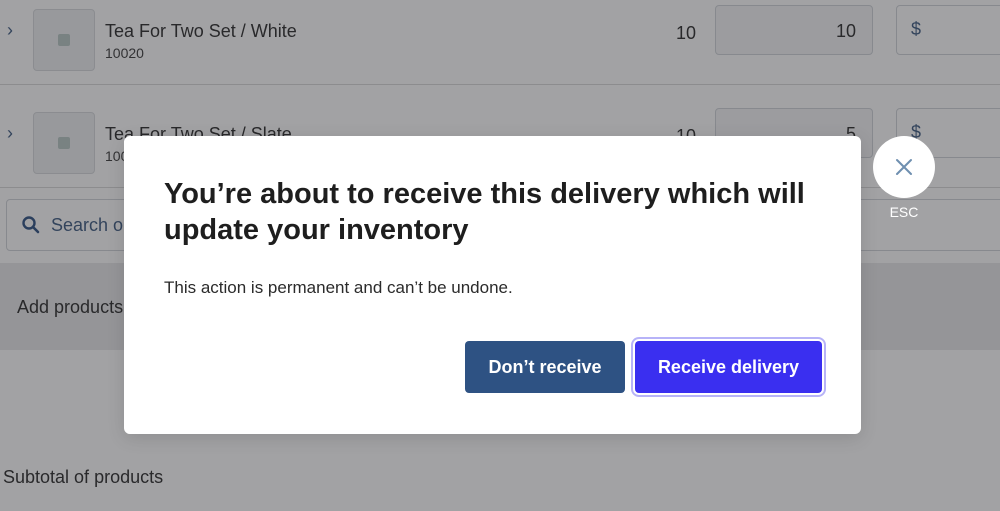 This screenshot has height=511, width=1000. I want to click on receive-delivery-button: Receive delivery, so click(728, 367).